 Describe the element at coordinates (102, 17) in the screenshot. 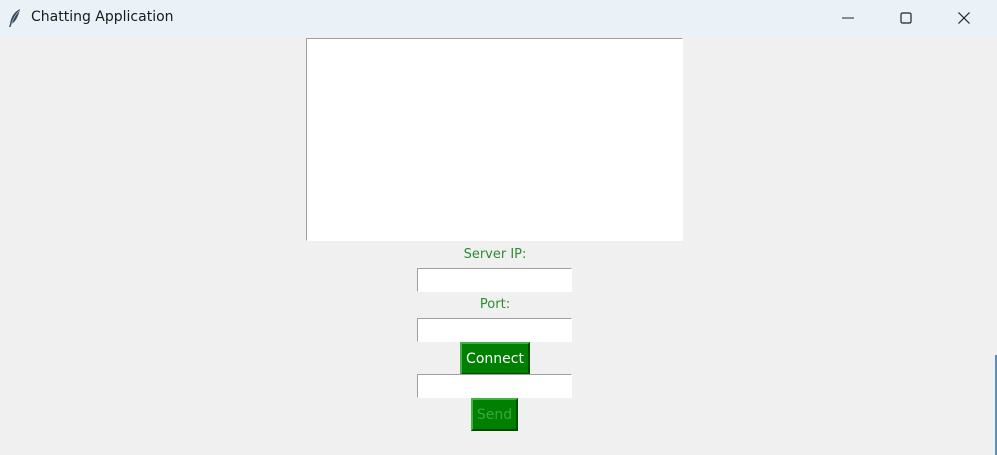

I see `window-title: Chatting Application` at that location.